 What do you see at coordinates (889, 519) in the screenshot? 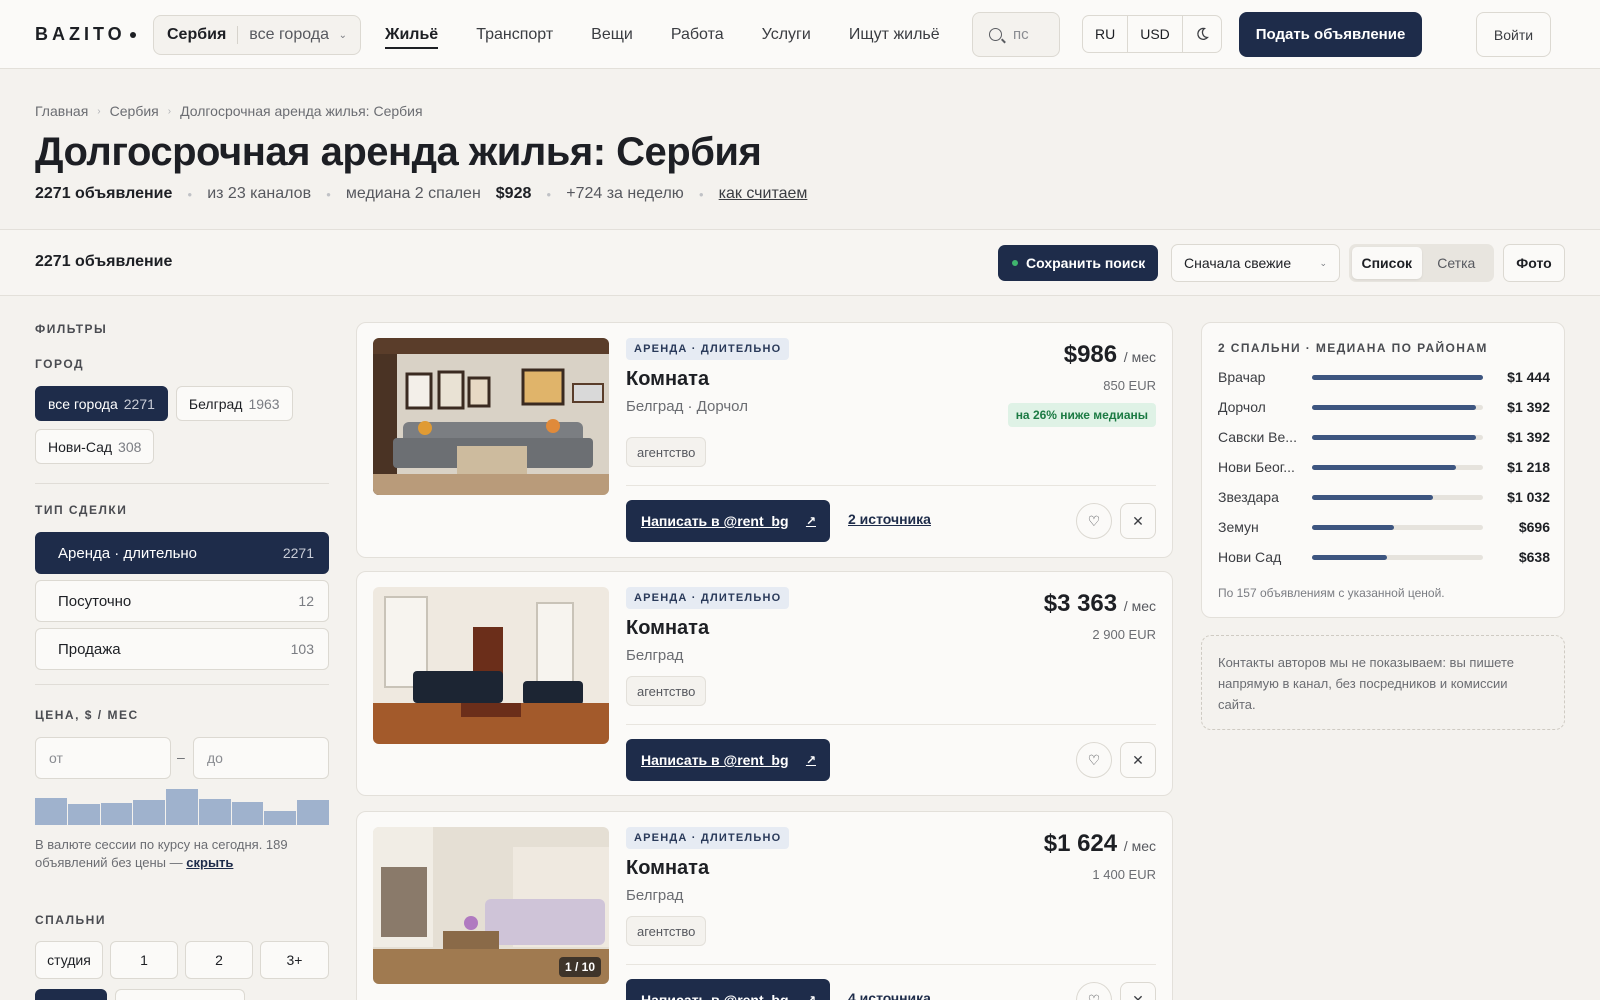
I see `sources-link: 2 источника` at bounding box center [889, 519].